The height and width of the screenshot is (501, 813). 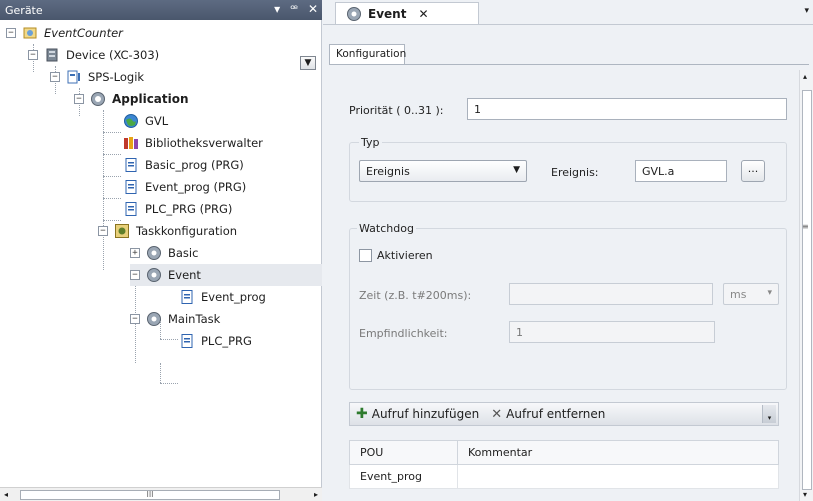 What do you see at coordinates (24, 10) in the screenshot?
I see `device-pane-title: Geräte` at bounding box center [24, 10].